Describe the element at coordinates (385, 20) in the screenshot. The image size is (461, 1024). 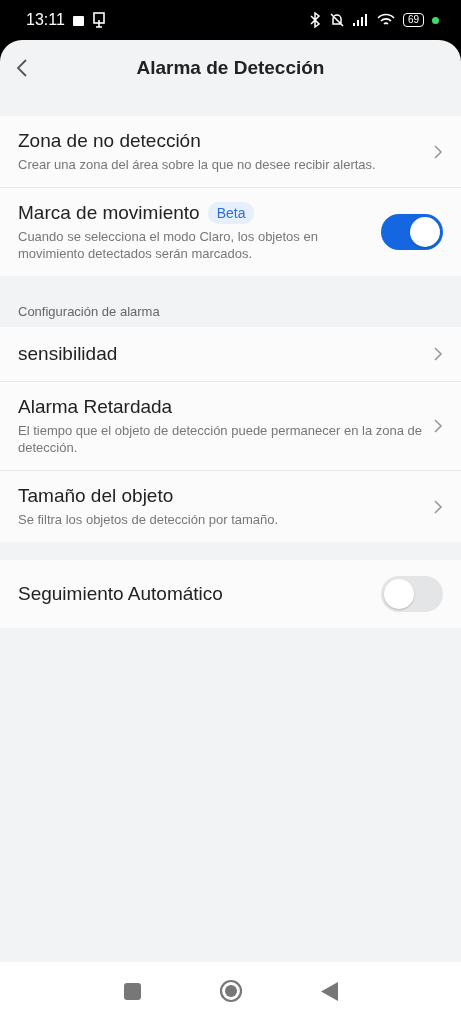
I see `wifi-icon` at that location.